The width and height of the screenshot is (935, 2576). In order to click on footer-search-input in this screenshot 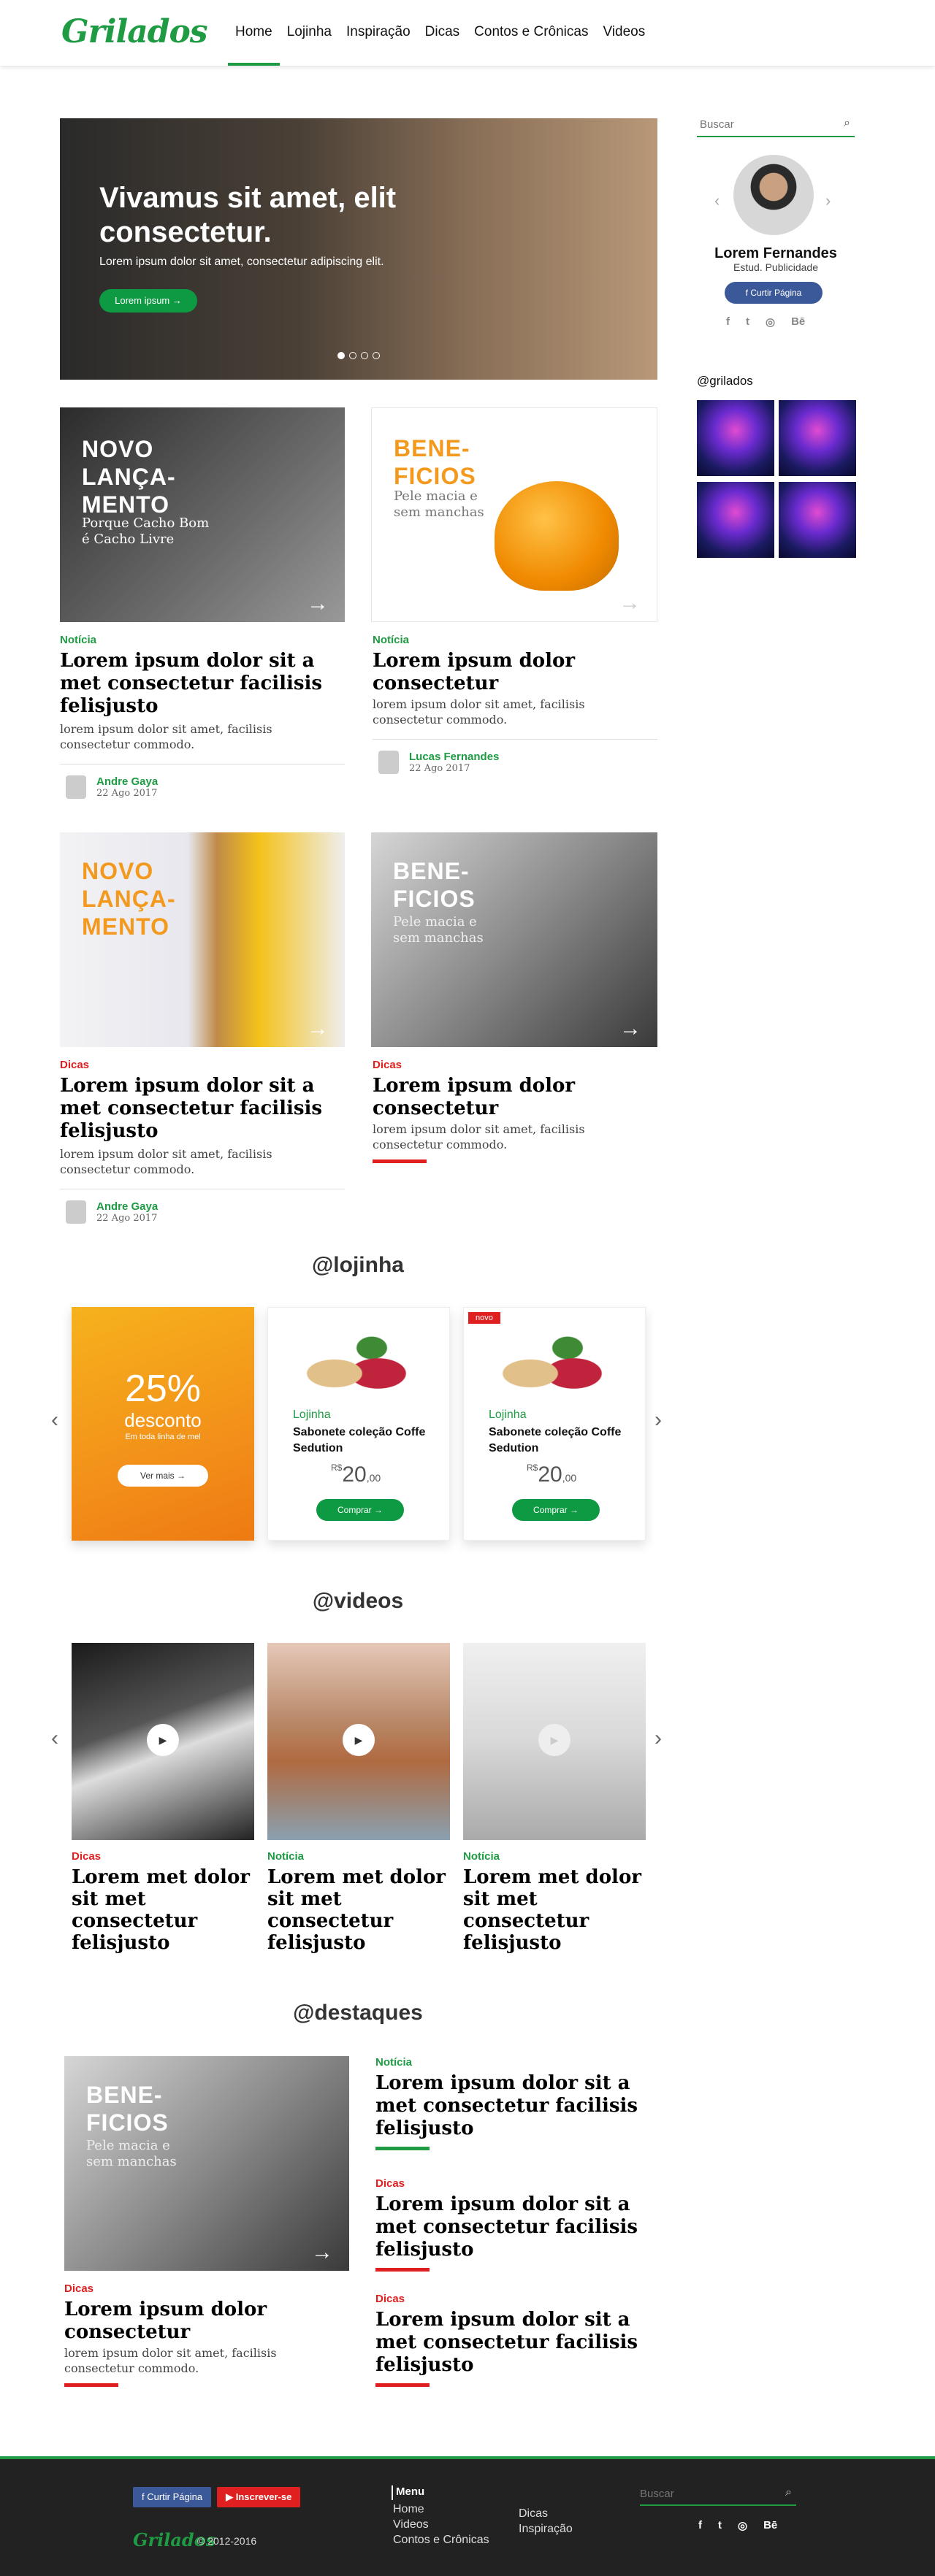, I will do `click(705, 2493)`.